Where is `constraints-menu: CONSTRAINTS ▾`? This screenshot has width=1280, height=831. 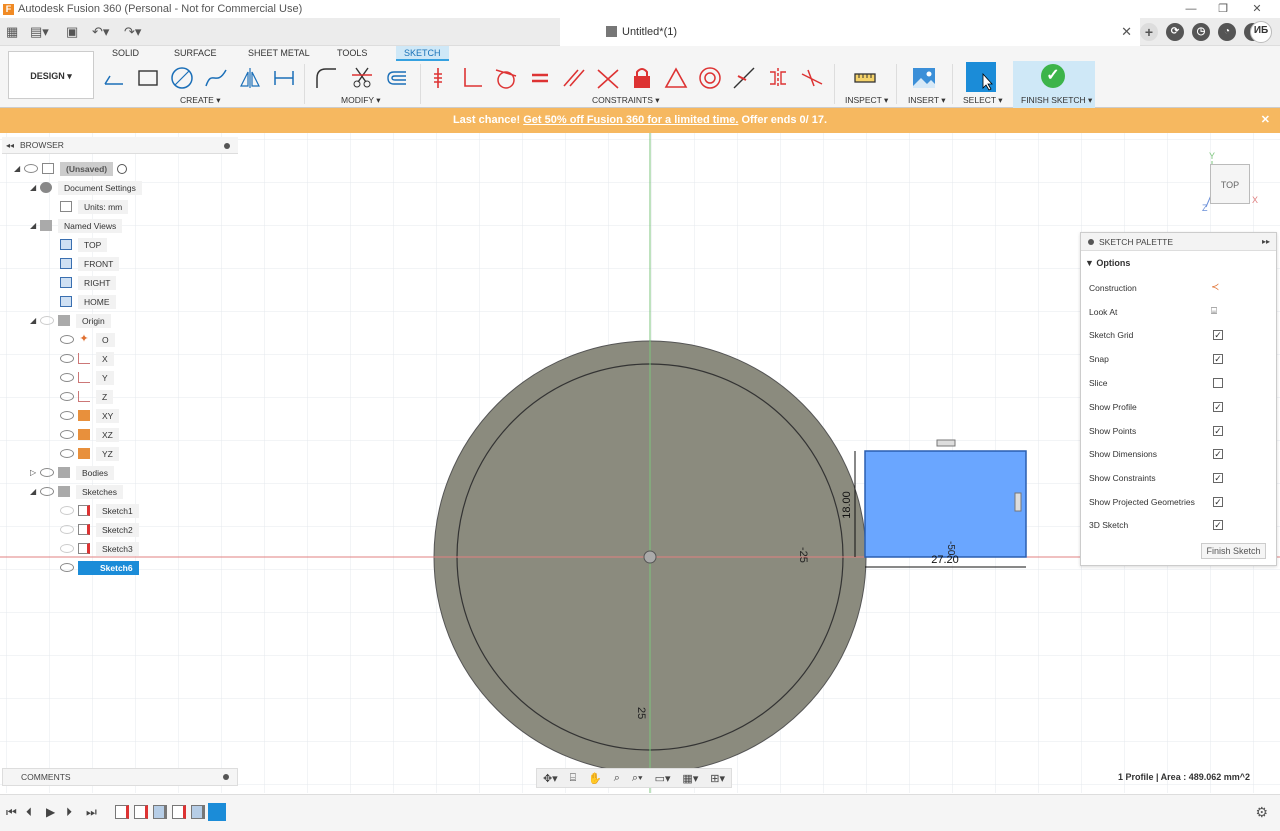 constraints-menu: CONSTRAINTS ▾ is located at coordinates (626, 100).